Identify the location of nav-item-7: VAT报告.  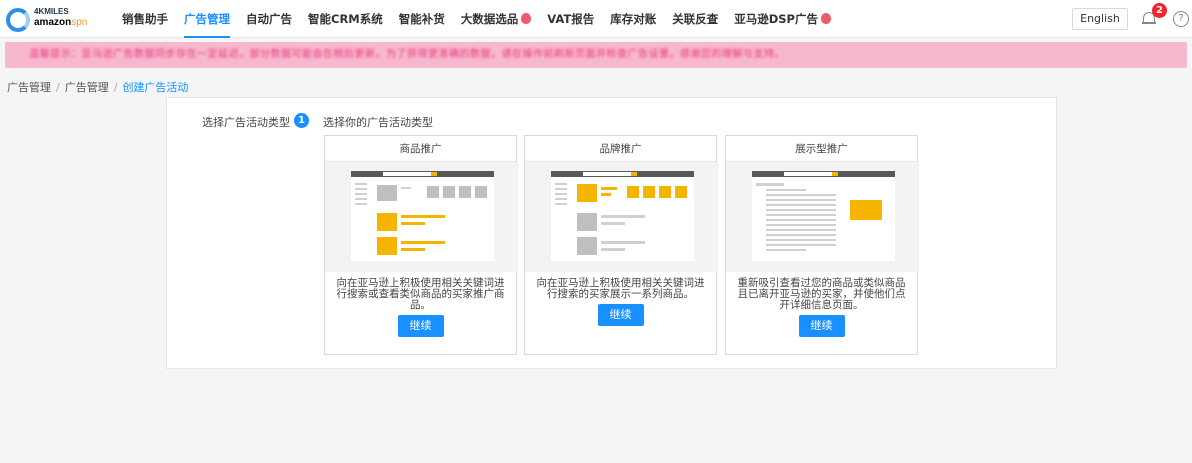
(570, 19).